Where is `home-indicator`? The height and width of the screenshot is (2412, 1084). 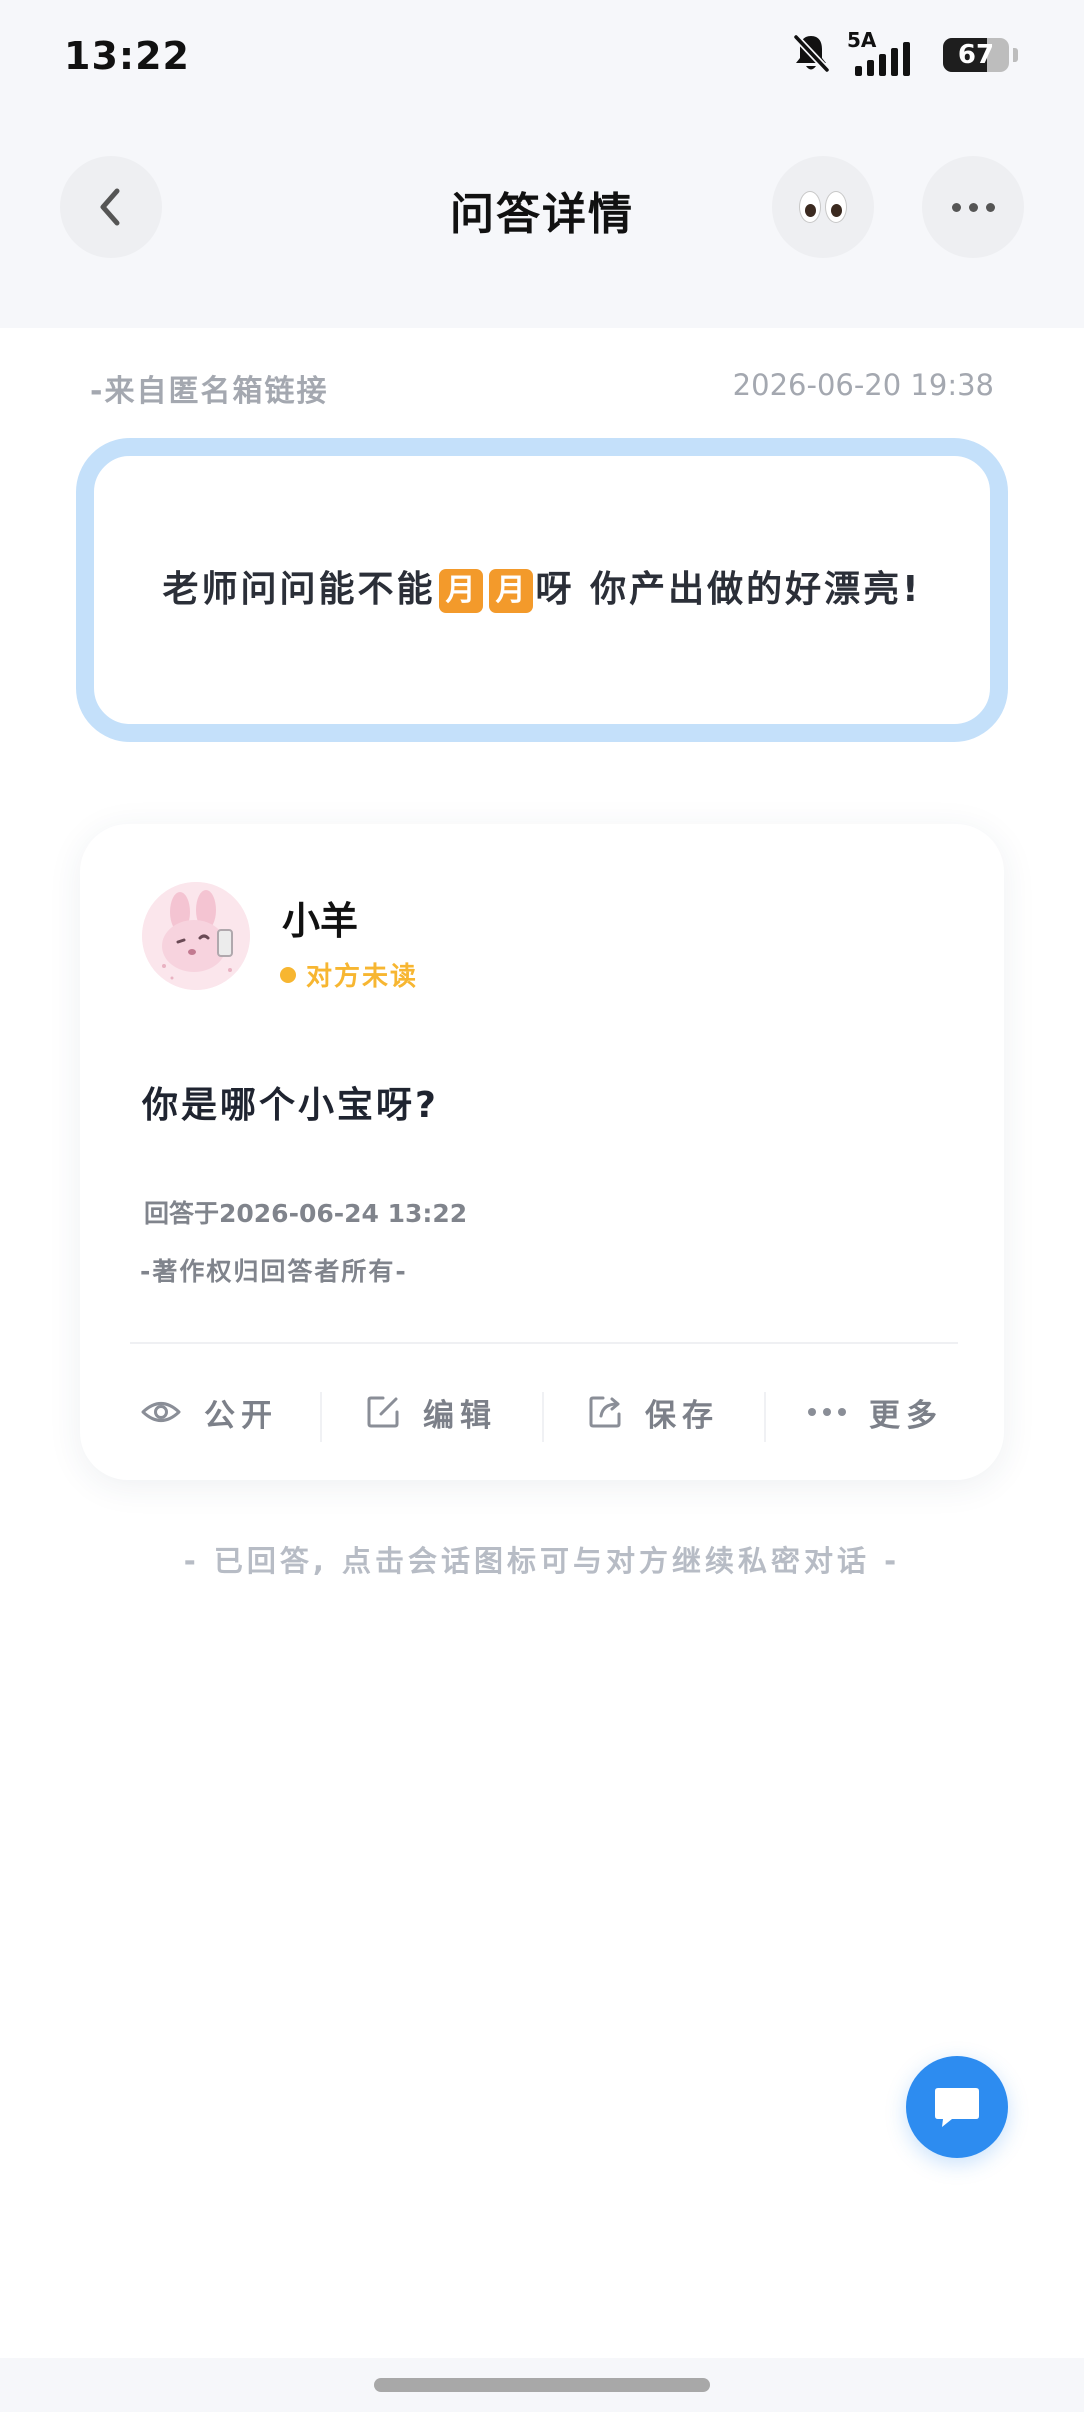 home-indicator is located at coordinates (542, 2385).